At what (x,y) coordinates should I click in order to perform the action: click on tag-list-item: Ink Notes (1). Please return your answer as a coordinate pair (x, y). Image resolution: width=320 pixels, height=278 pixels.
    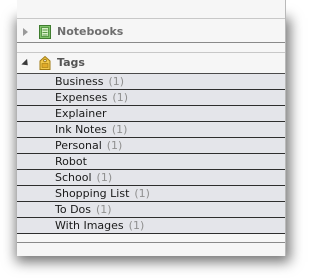
    Looking at the image, I should click on (151, 130).